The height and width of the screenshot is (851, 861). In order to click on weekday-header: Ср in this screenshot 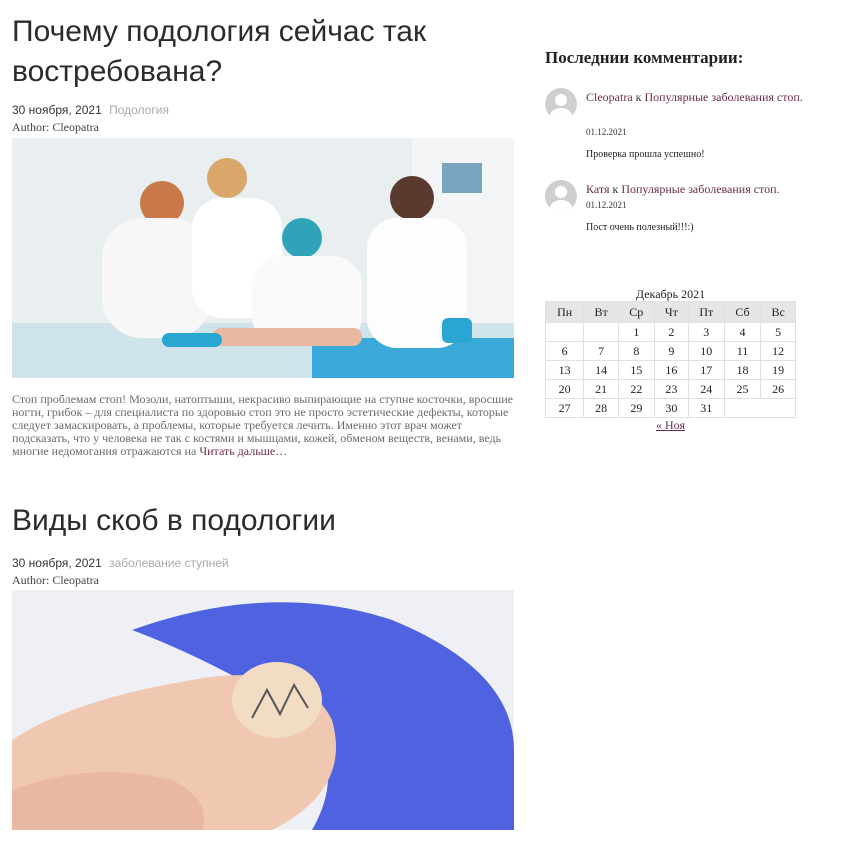, I will do `click(636, 312)`.